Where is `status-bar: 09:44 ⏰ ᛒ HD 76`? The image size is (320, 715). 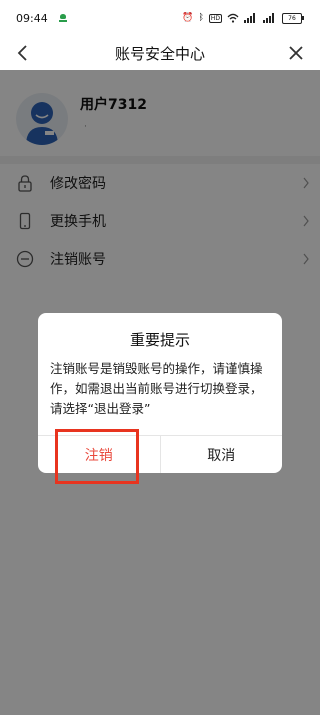
status-bar: 09:44 ⏰ ᛒ HD 76 is located at coordinates (160, 18).